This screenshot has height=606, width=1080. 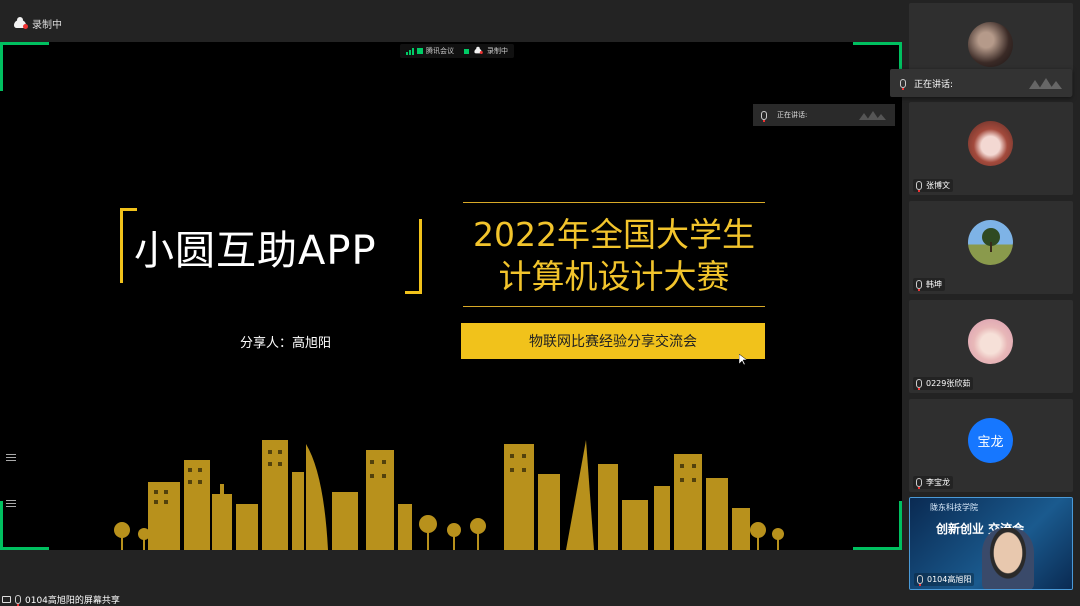 What do you see at coordinates (24, 525) in the screenshot?
I see `screen-corner-bottom-left` at bounding box center [24, 525].